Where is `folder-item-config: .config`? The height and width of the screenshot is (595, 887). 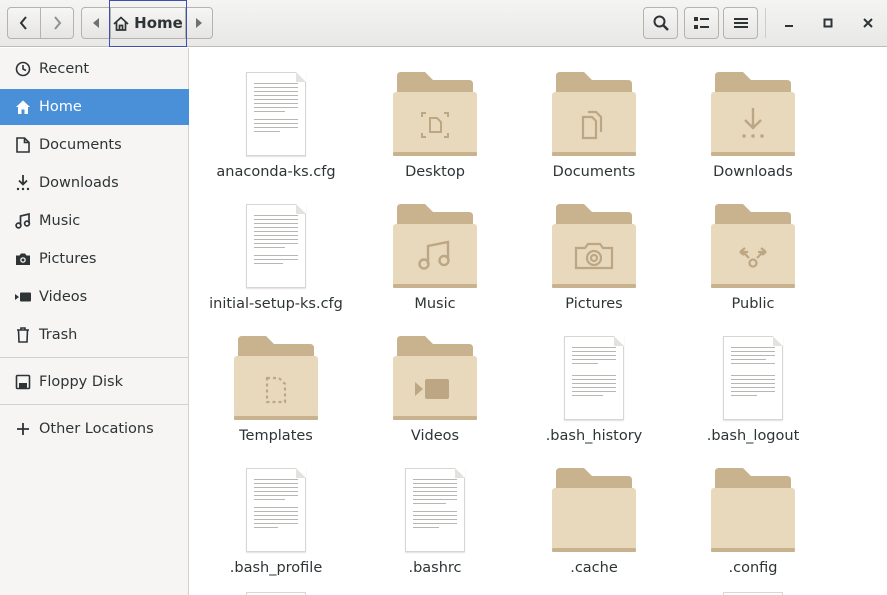
folder-item-config: .config is located at coordinates (753, 526).